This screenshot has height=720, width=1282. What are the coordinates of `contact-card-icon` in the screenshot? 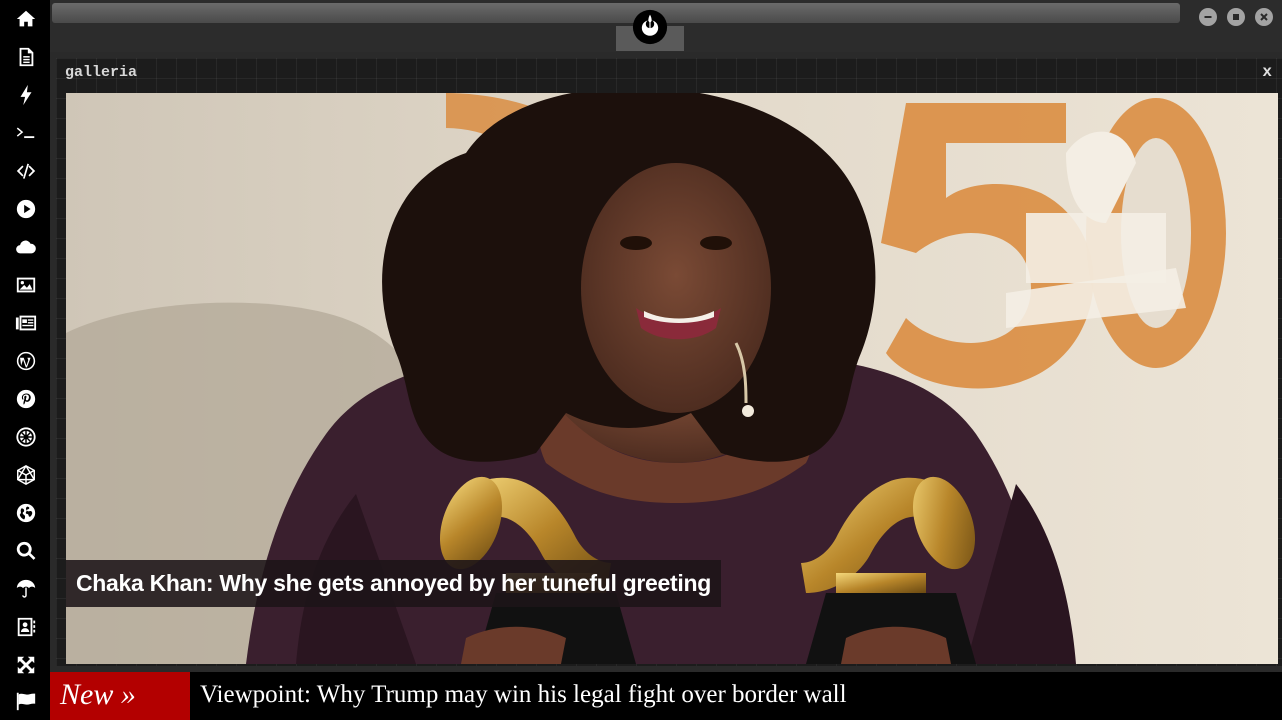 It's located at (26, 627).